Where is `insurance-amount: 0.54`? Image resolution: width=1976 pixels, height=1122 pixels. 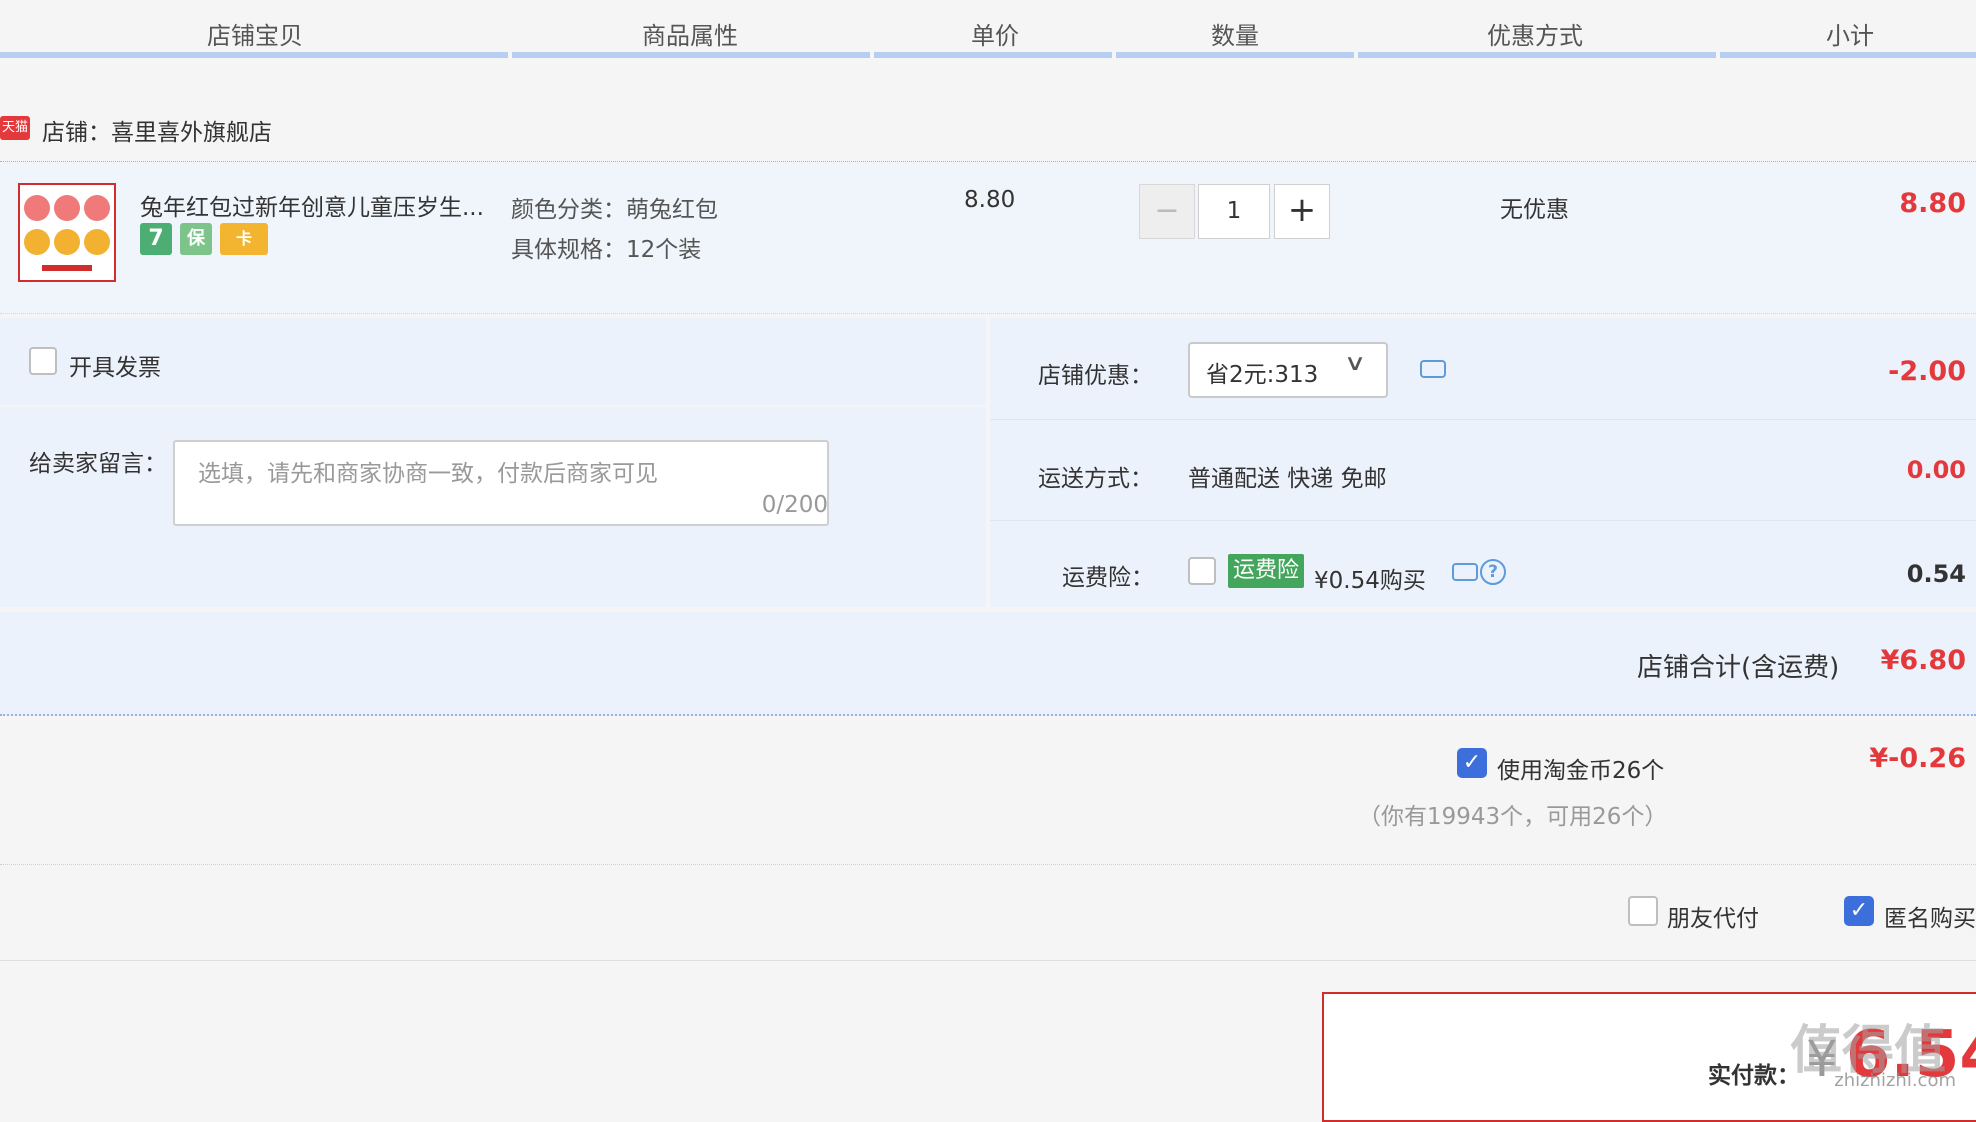 insurance-amount: 0.54 is located at coordinates (1936, 574).